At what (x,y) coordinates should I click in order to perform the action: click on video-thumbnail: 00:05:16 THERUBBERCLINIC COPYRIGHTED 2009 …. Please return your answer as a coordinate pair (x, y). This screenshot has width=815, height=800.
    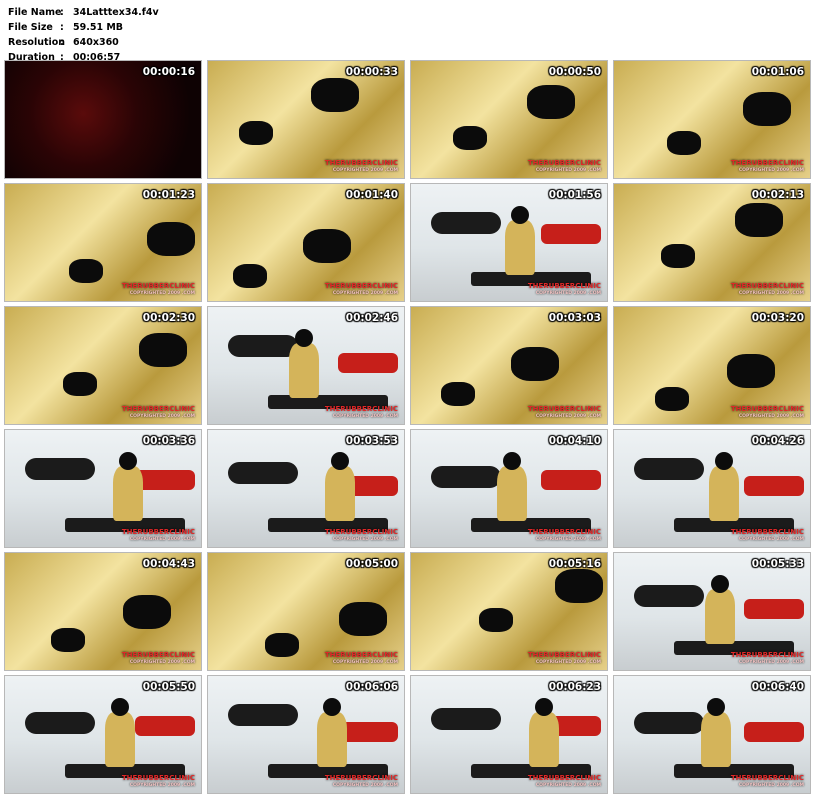
    Looking at the image, I should click on (509, 611).